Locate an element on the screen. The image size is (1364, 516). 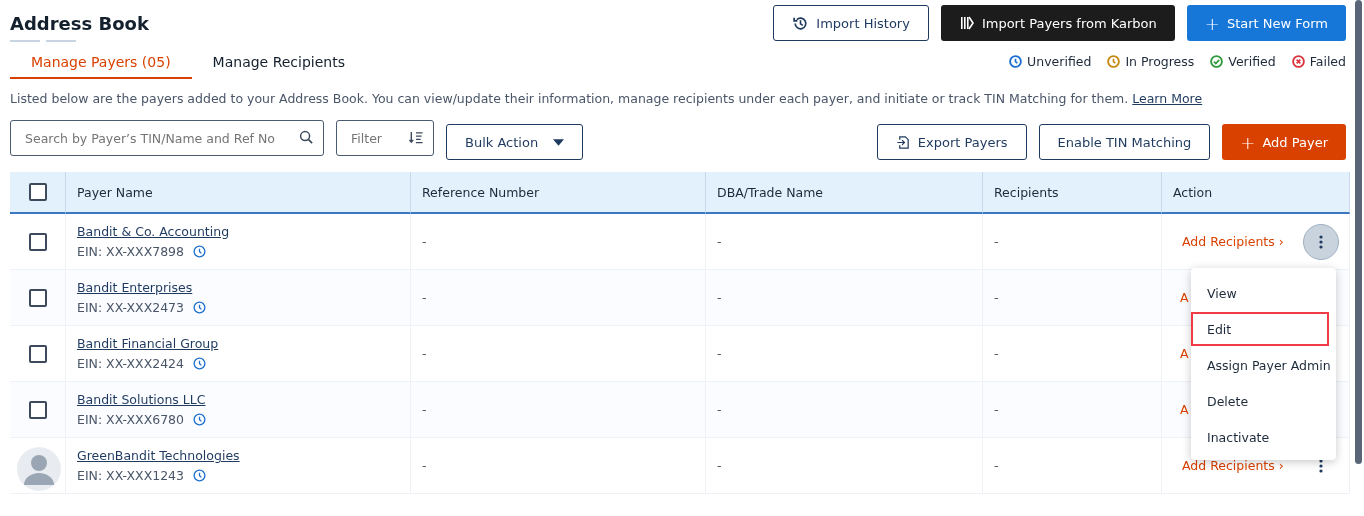
ein-text: EIN: XX-XXX2473 is located at coordinates (130, 307).